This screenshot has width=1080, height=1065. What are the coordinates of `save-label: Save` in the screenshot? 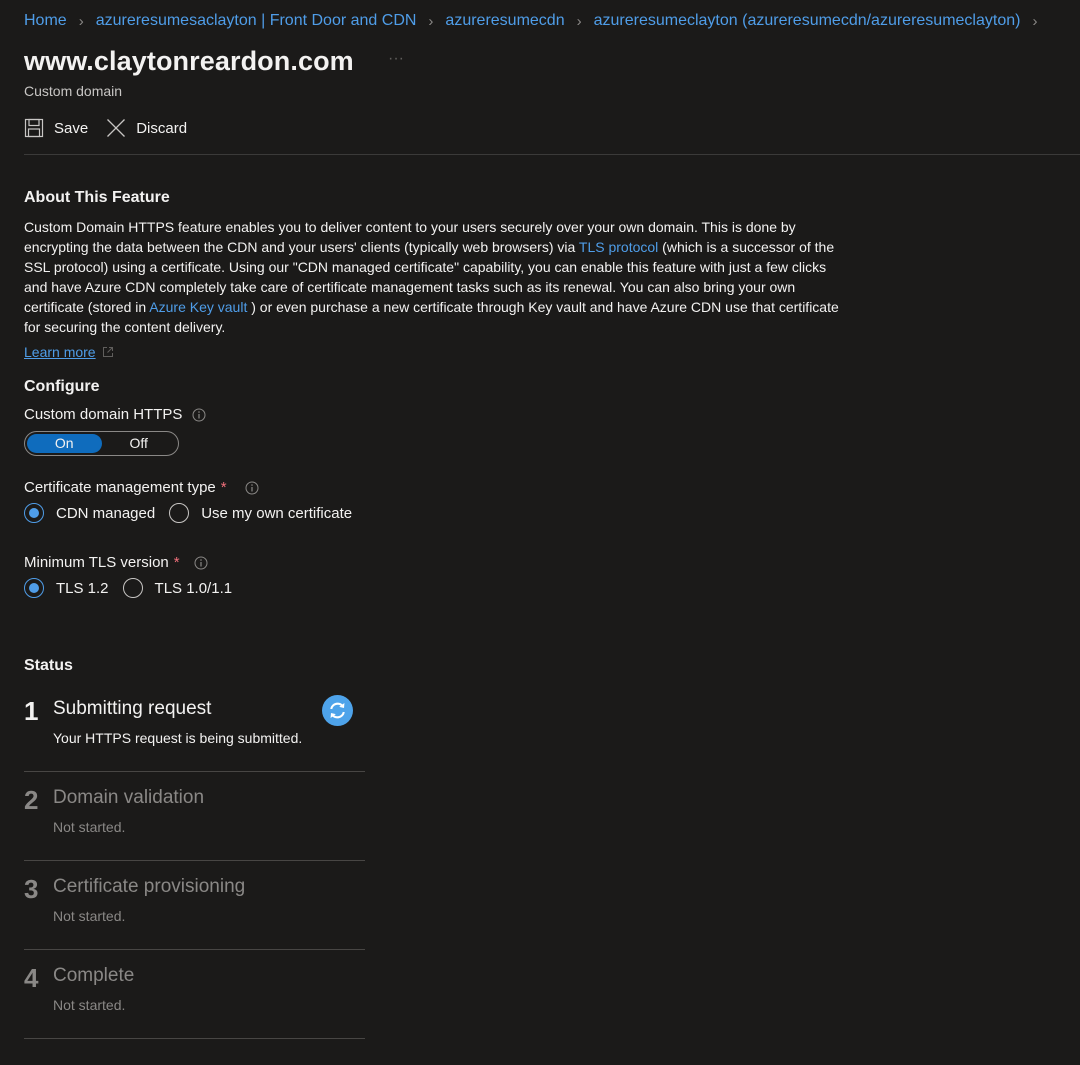 It's located at (71, 128).